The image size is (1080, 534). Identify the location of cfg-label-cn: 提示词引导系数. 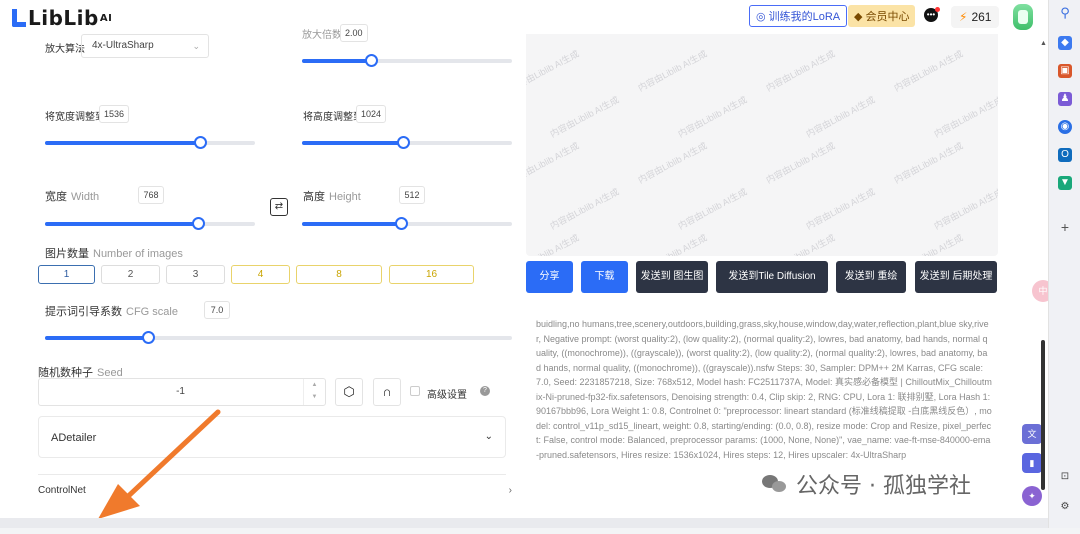
(83, 312).